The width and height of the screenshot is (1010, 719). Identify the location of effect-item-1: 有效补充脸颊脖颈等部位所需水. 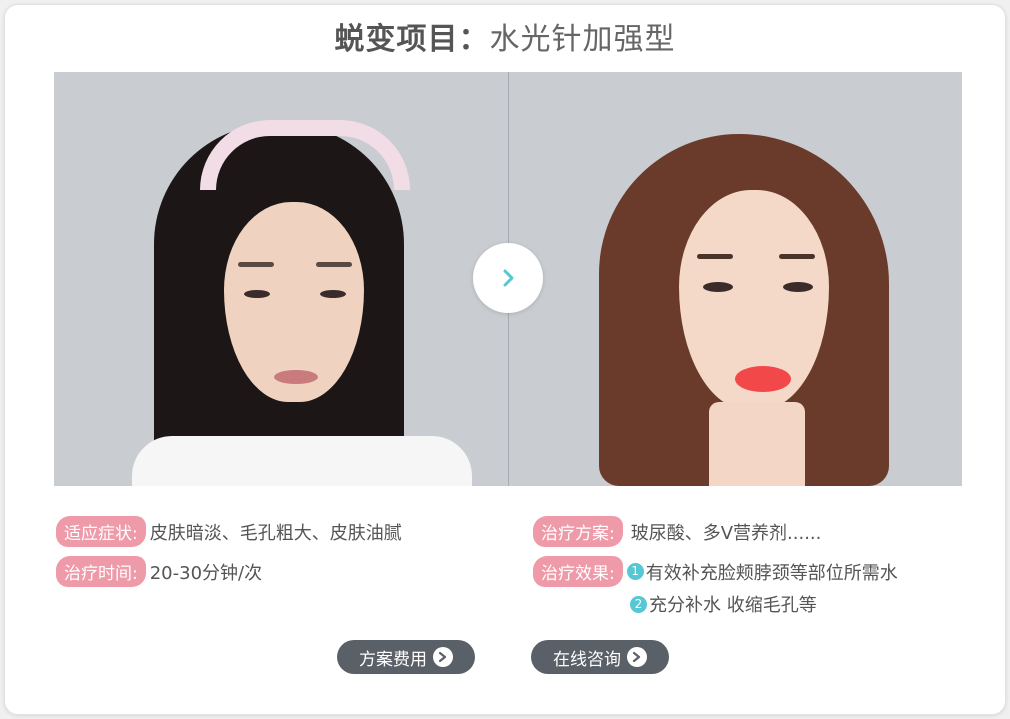
(771, 573).